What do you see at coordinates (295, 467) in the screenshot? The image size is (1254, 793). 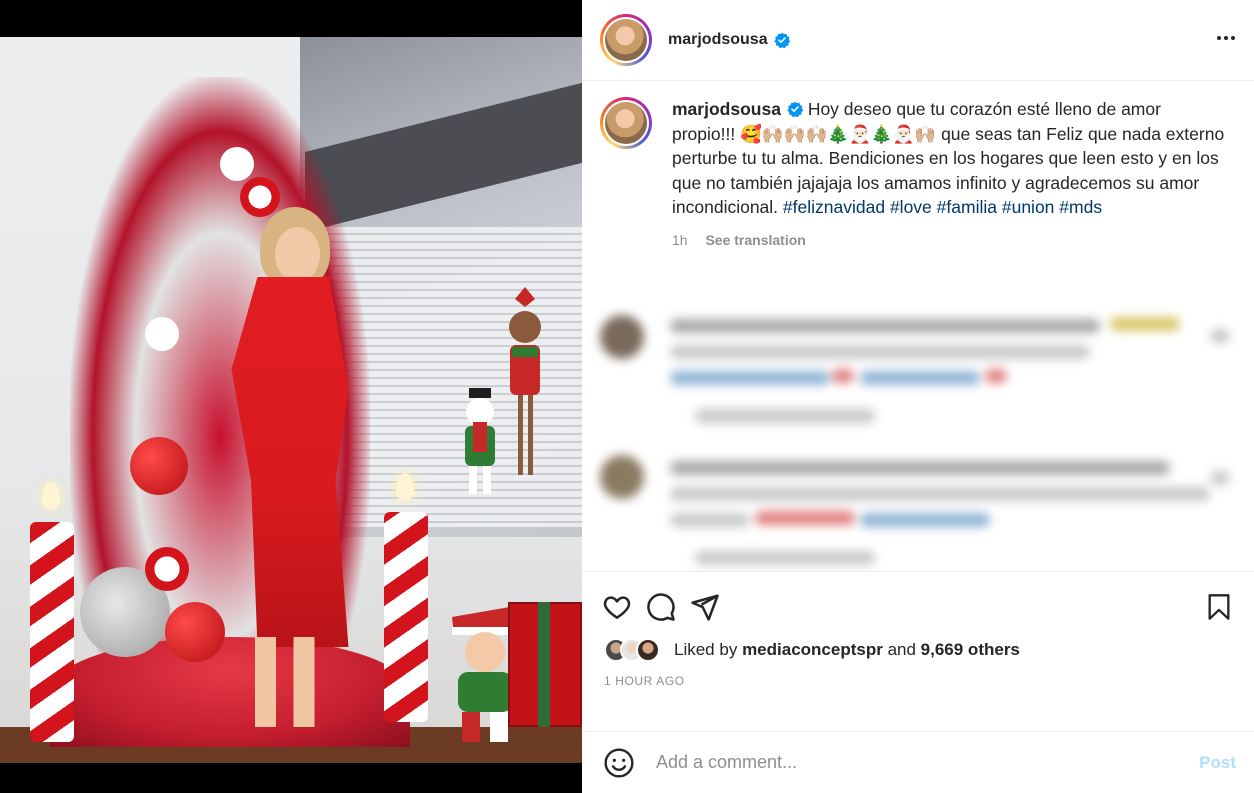 I see `photo-woman` at bounding box center [295, 467].